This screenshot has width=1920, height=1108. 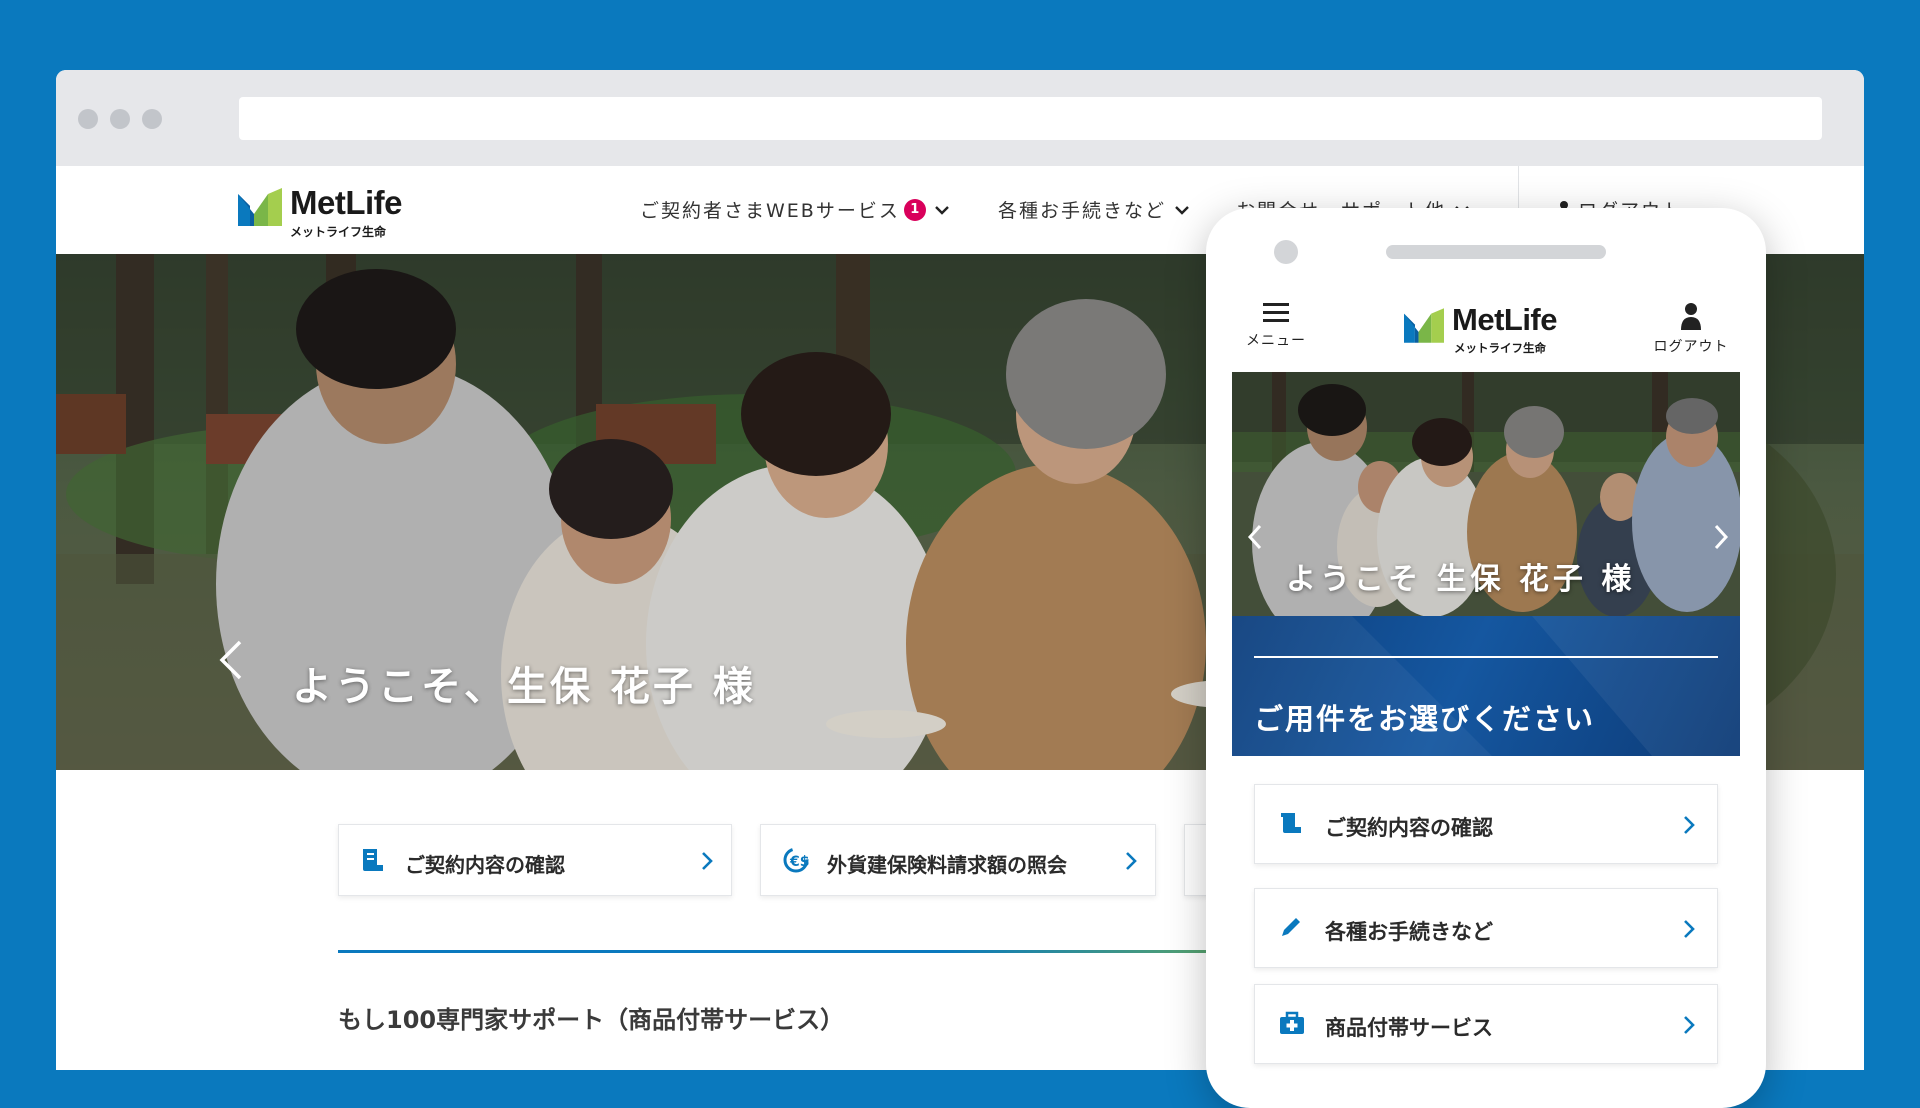 I want to click on mobile-card-contract-details: ご契約内容の確認, so click(x=1486, y=824).